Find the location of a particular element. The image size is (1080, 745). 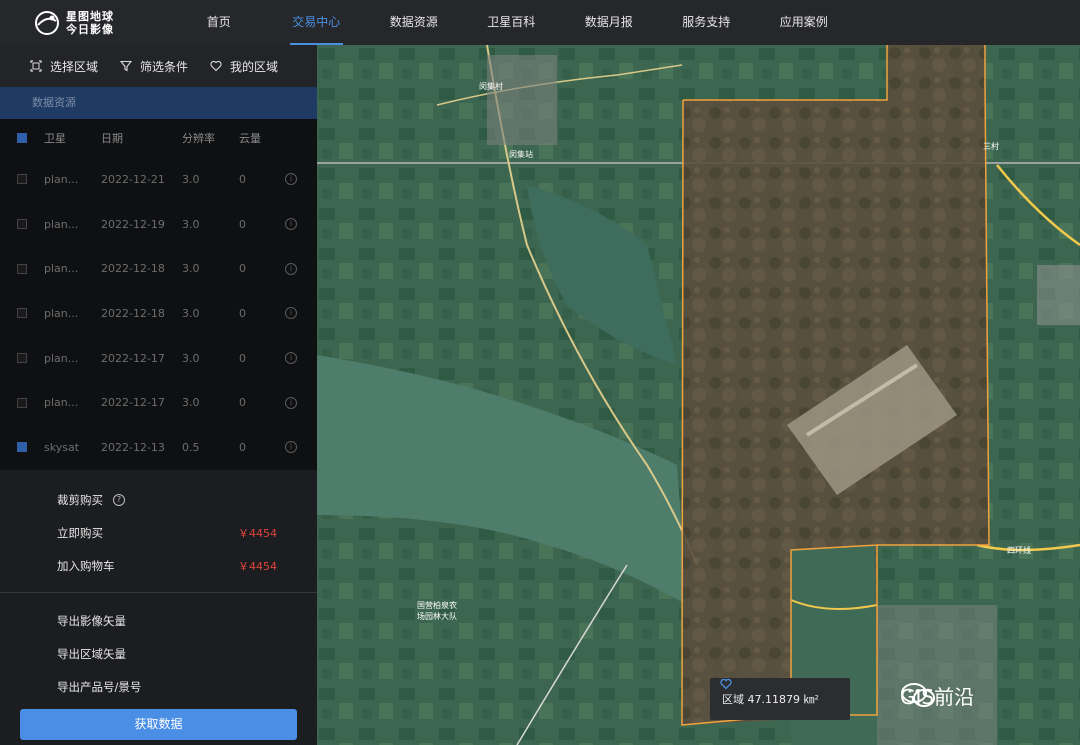

section-title: 数据资源 is located at coordinates (158, 103).